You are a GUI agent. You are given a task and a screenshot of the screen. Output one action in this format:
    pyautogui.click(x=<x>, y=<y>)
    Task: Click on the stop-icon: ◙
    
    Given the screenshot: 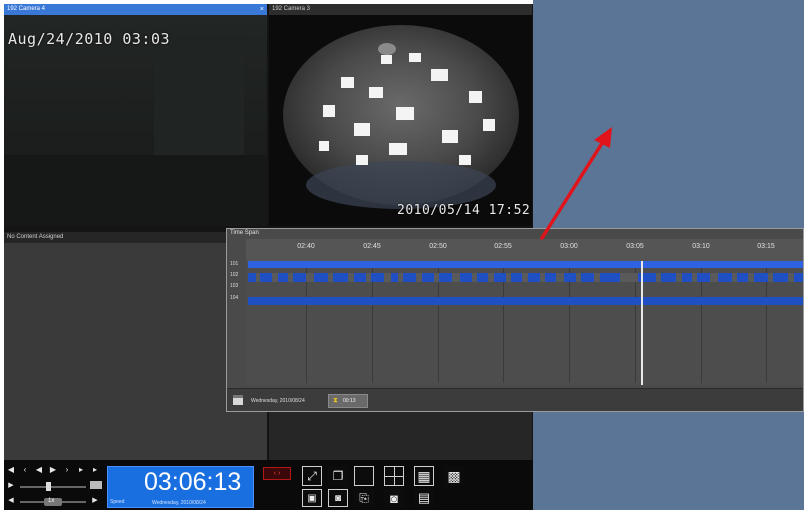 What is the action you would take?
    pyautogui.click(x=338, y=498)
    